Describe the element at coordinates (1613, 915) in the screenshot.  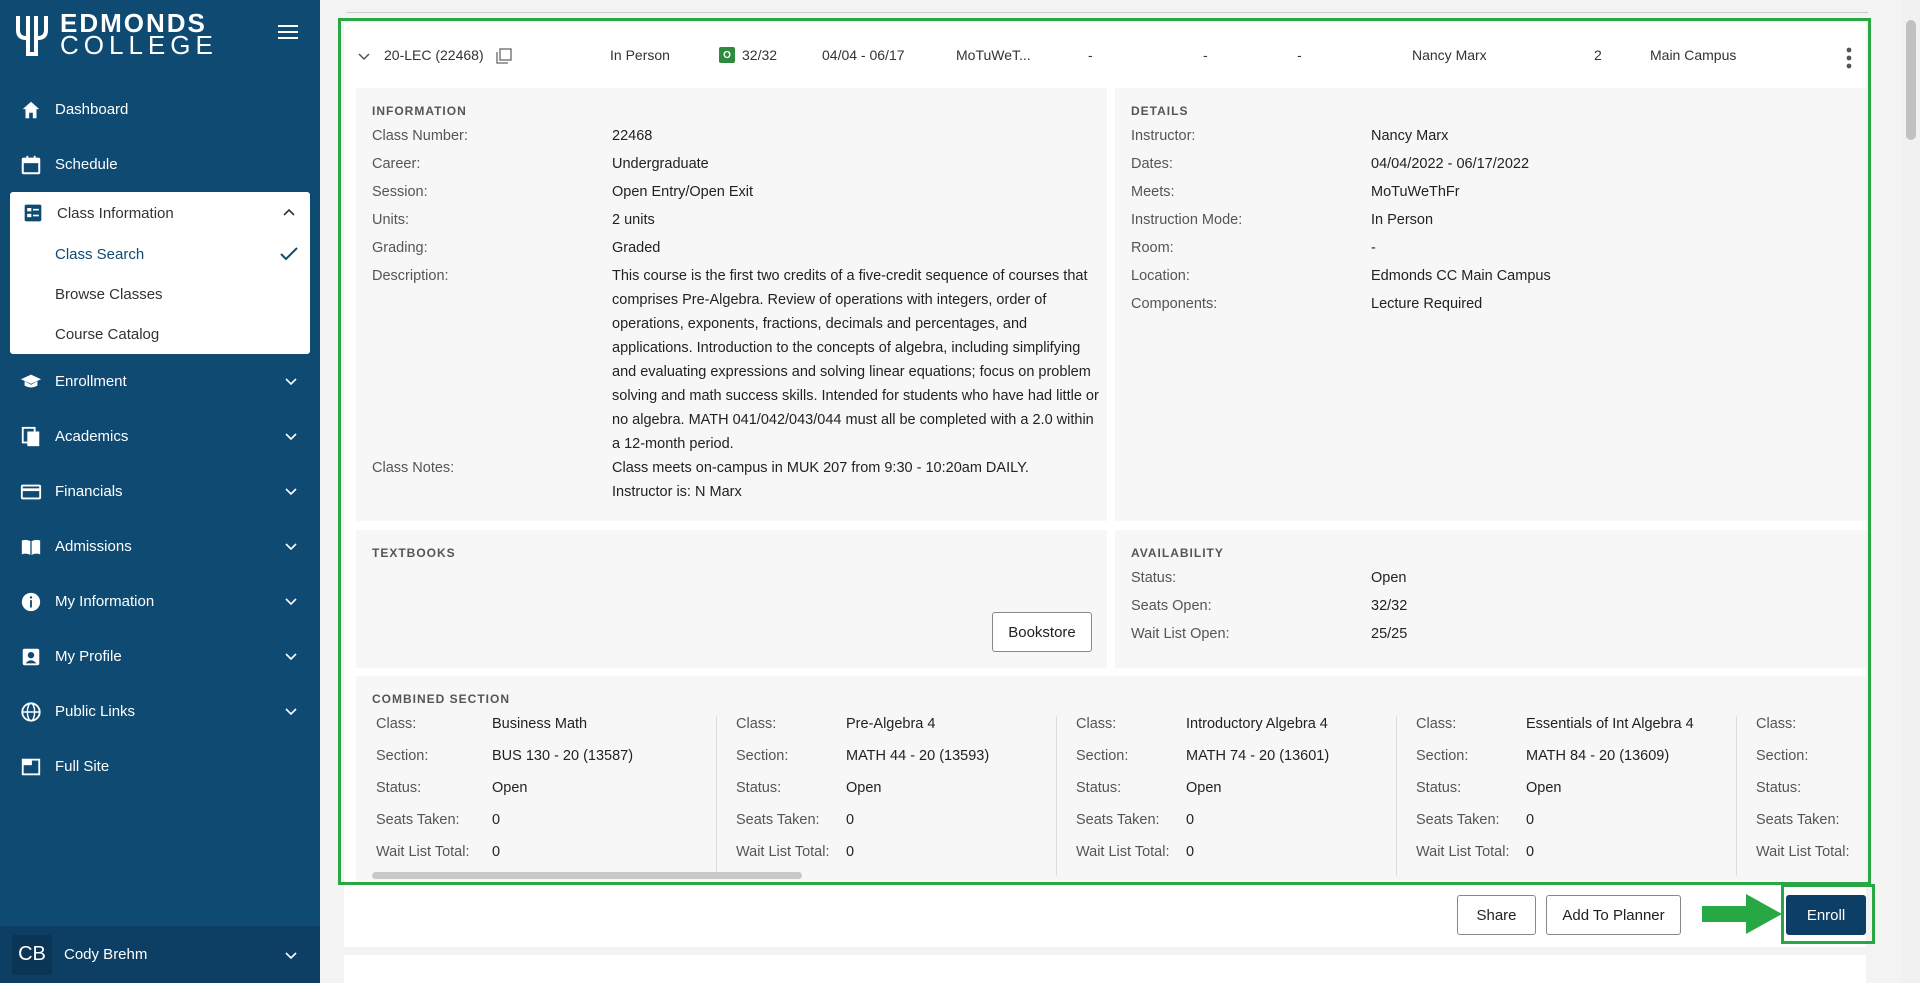
I see `add-to-planner-button: Add To Planner` at that location.